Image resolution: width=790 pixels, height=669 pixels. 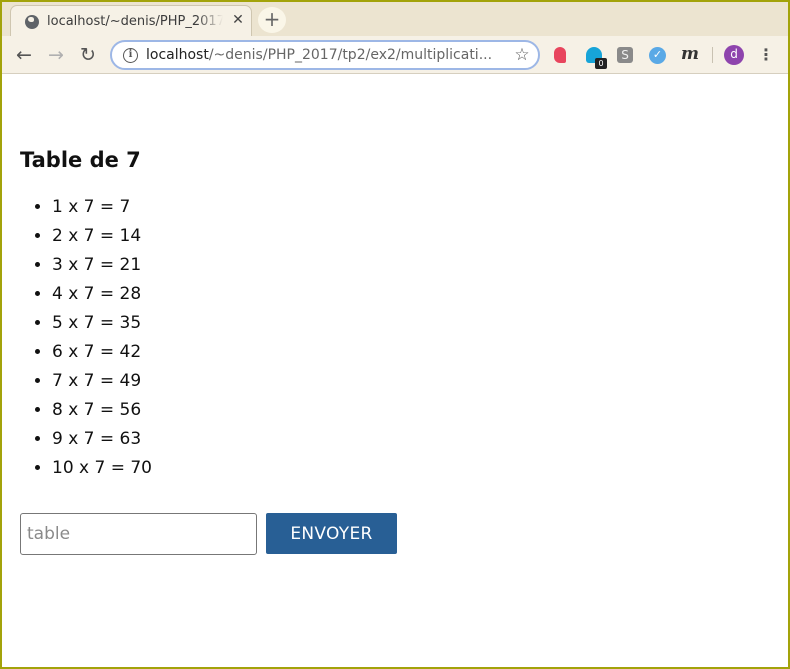 I want to click on list-item: 1 x 7 = 7, so click(x=102, y=209).